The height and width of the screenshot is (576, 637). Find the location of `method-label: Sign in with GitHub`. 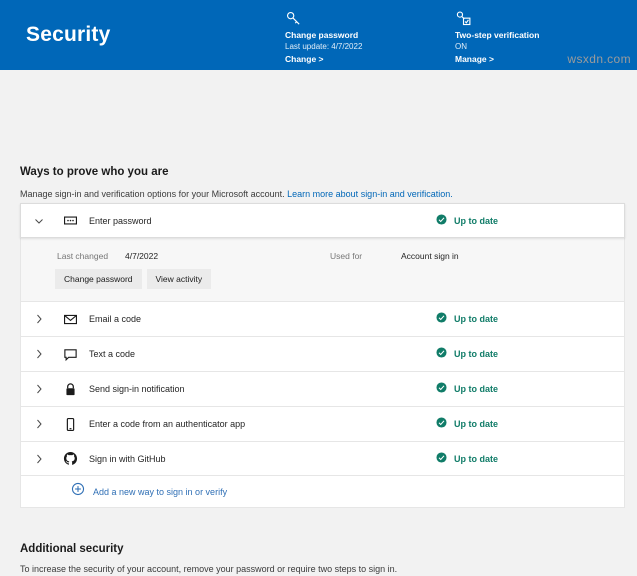

method-label: Sign in with GitHub is located at coordinates (127, 458).